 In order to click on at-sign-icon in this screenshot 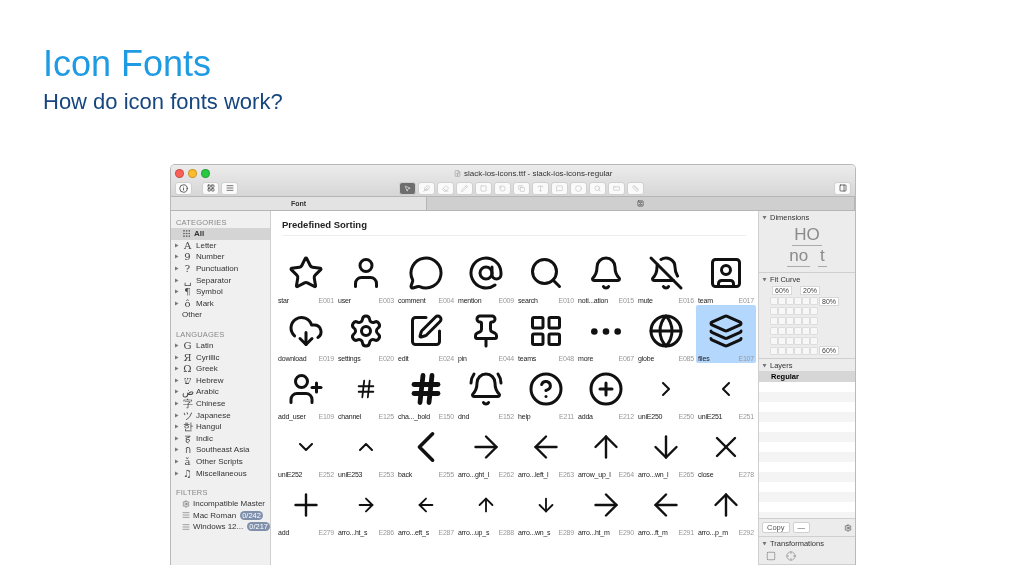, I will do `click(486, 273)`.